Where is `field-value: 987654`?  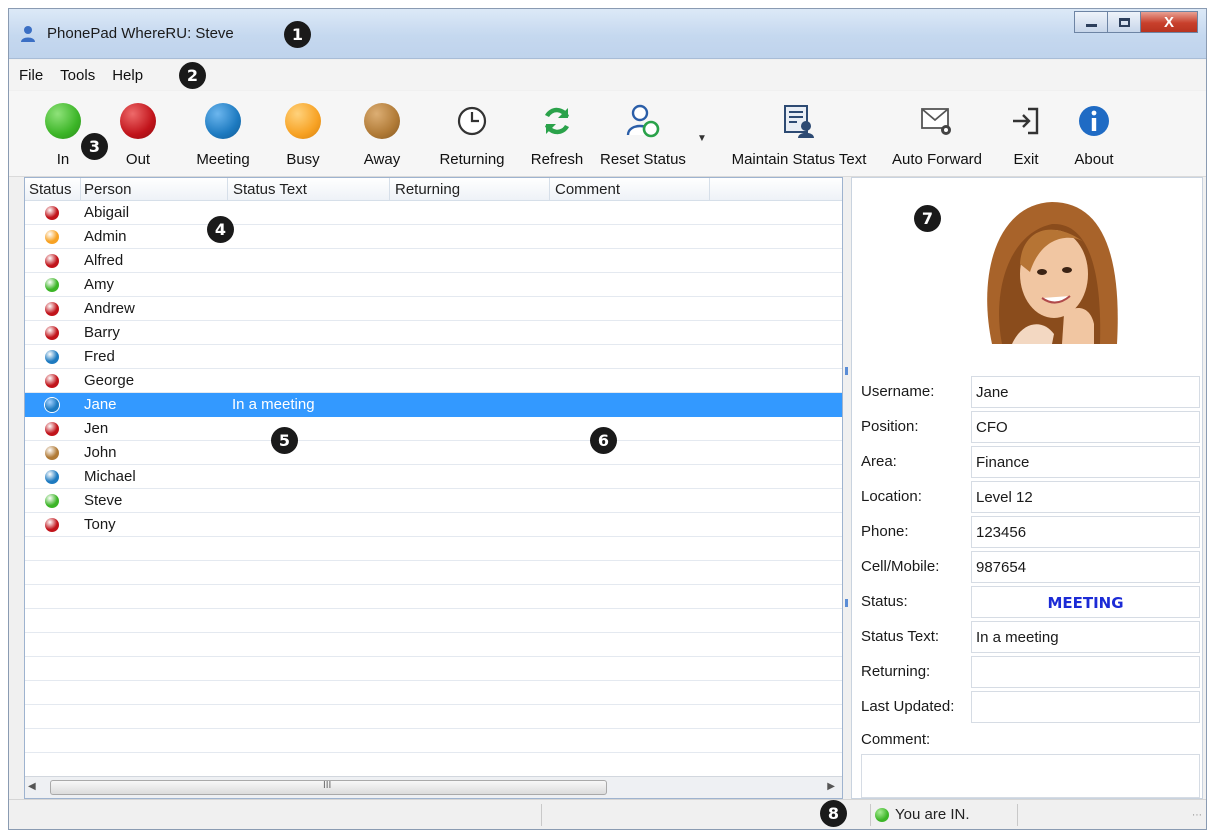
field-value: 987654 is located at coordinates (1085, 567).